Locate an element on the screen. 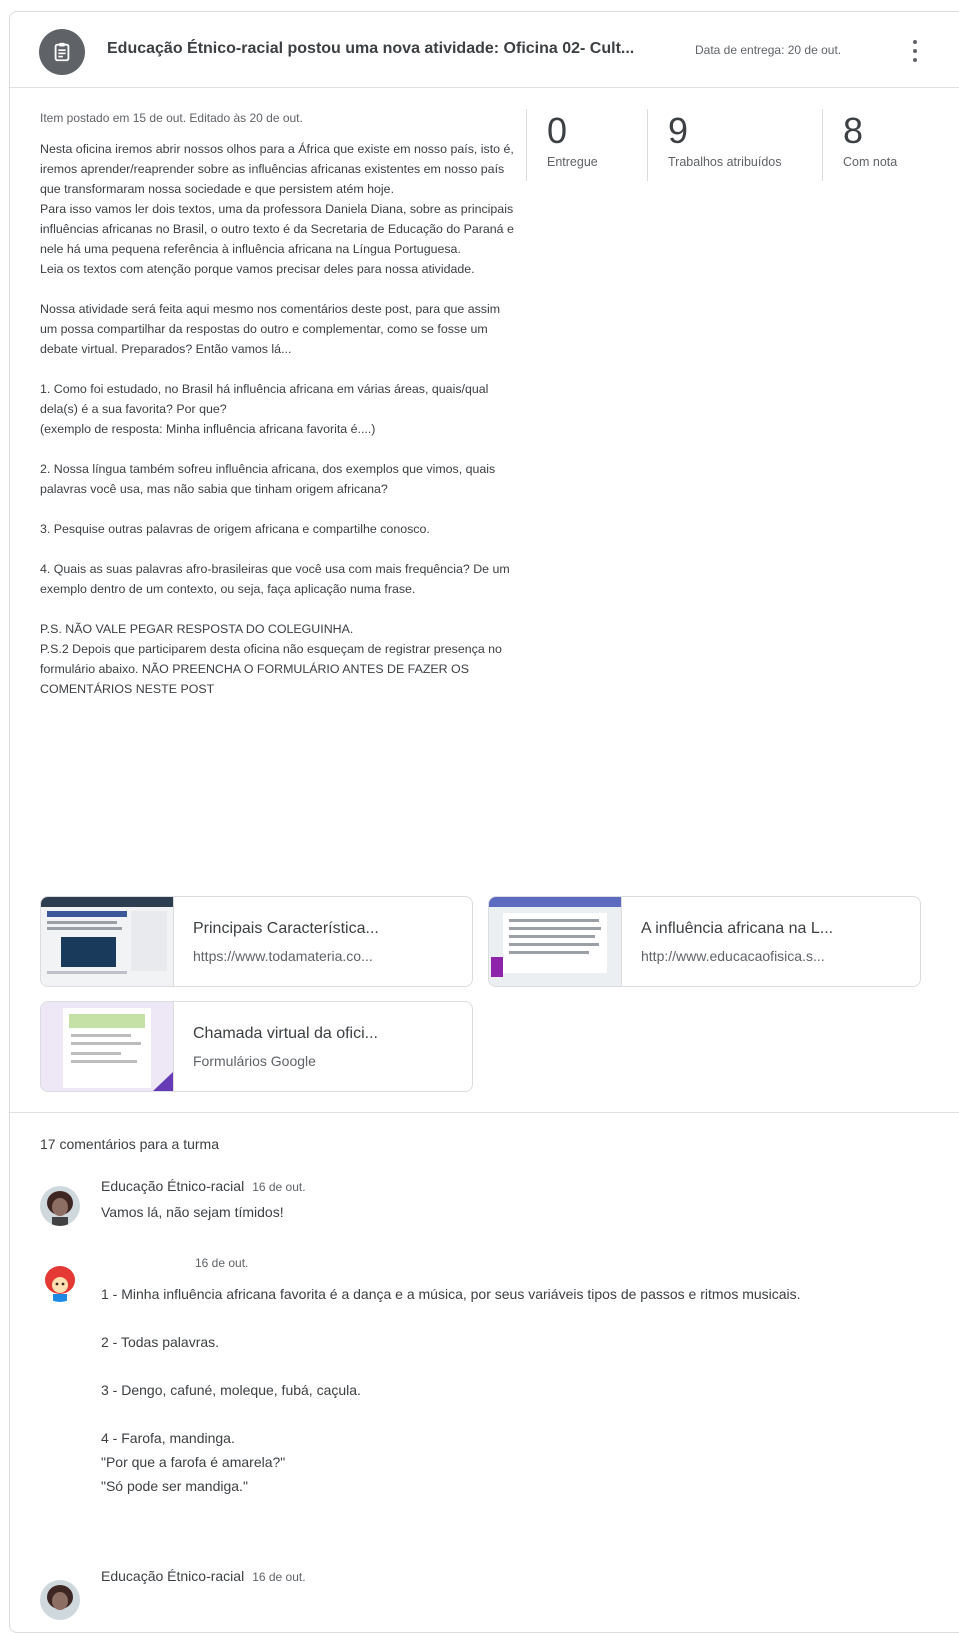 The image size is (959, 1633). stat-number: 8 is located at coordinates (853, 130).